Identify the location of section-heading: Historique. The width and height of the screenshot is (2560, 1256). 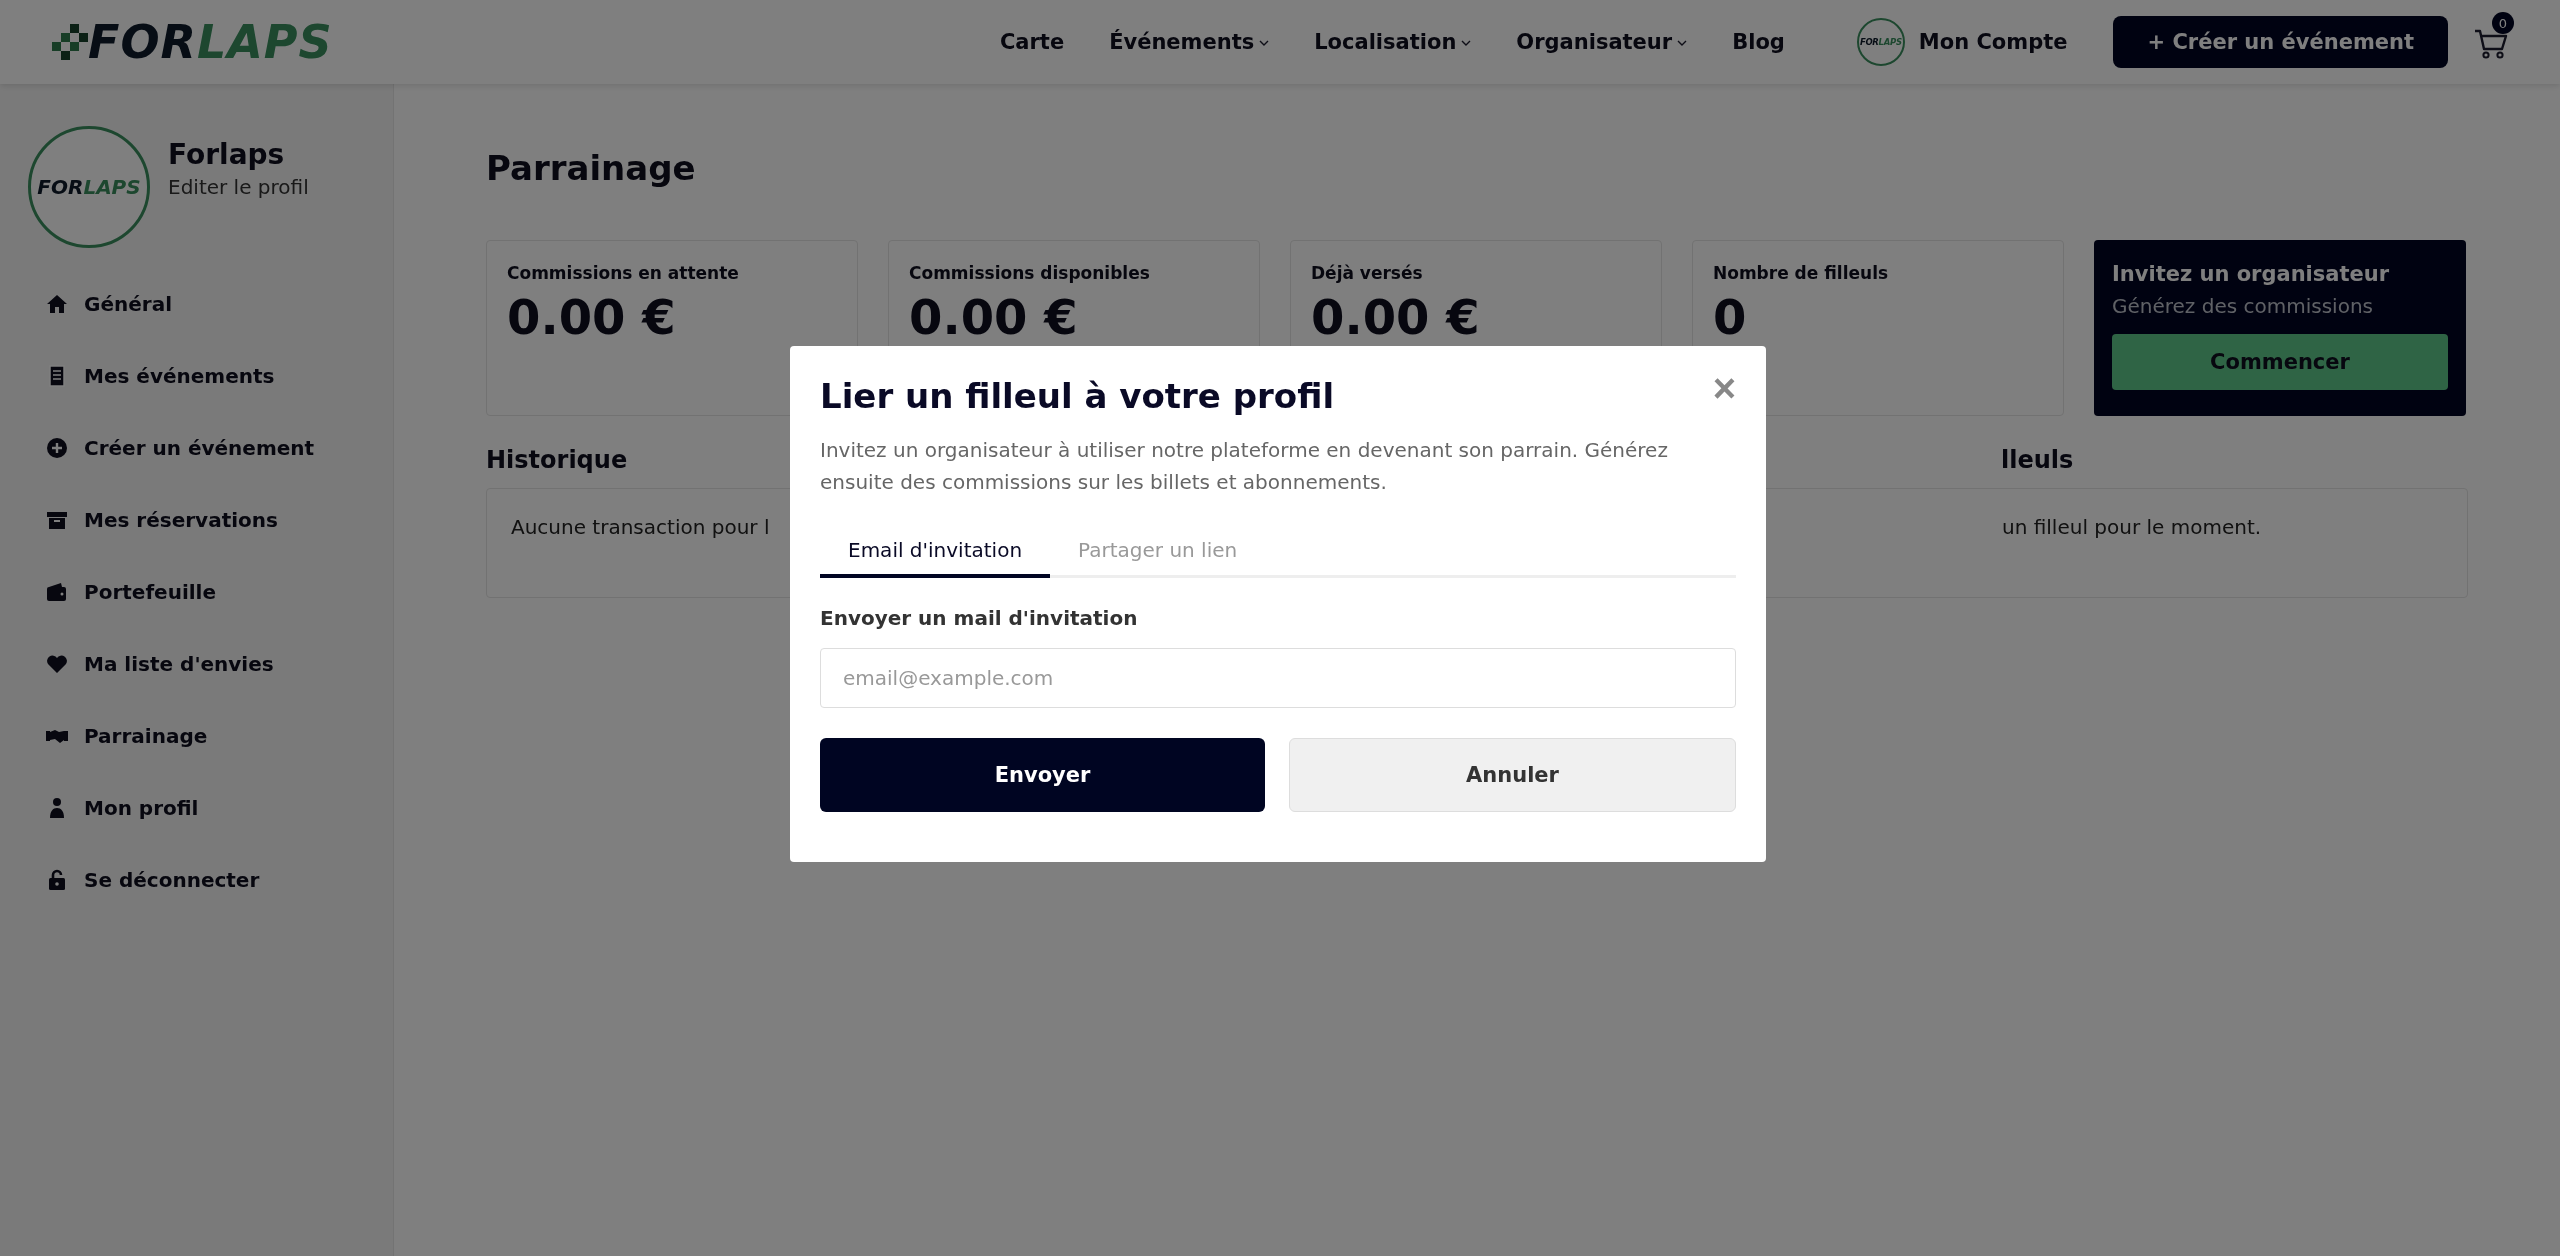
(557, 460).